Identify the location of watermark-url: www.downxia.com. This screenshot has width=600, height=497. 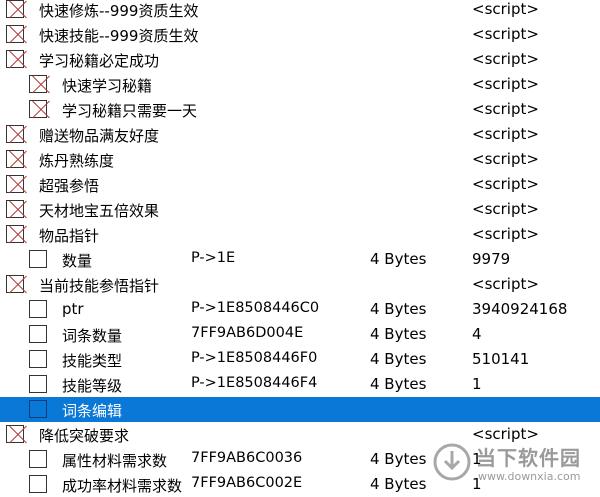
(529, 476).